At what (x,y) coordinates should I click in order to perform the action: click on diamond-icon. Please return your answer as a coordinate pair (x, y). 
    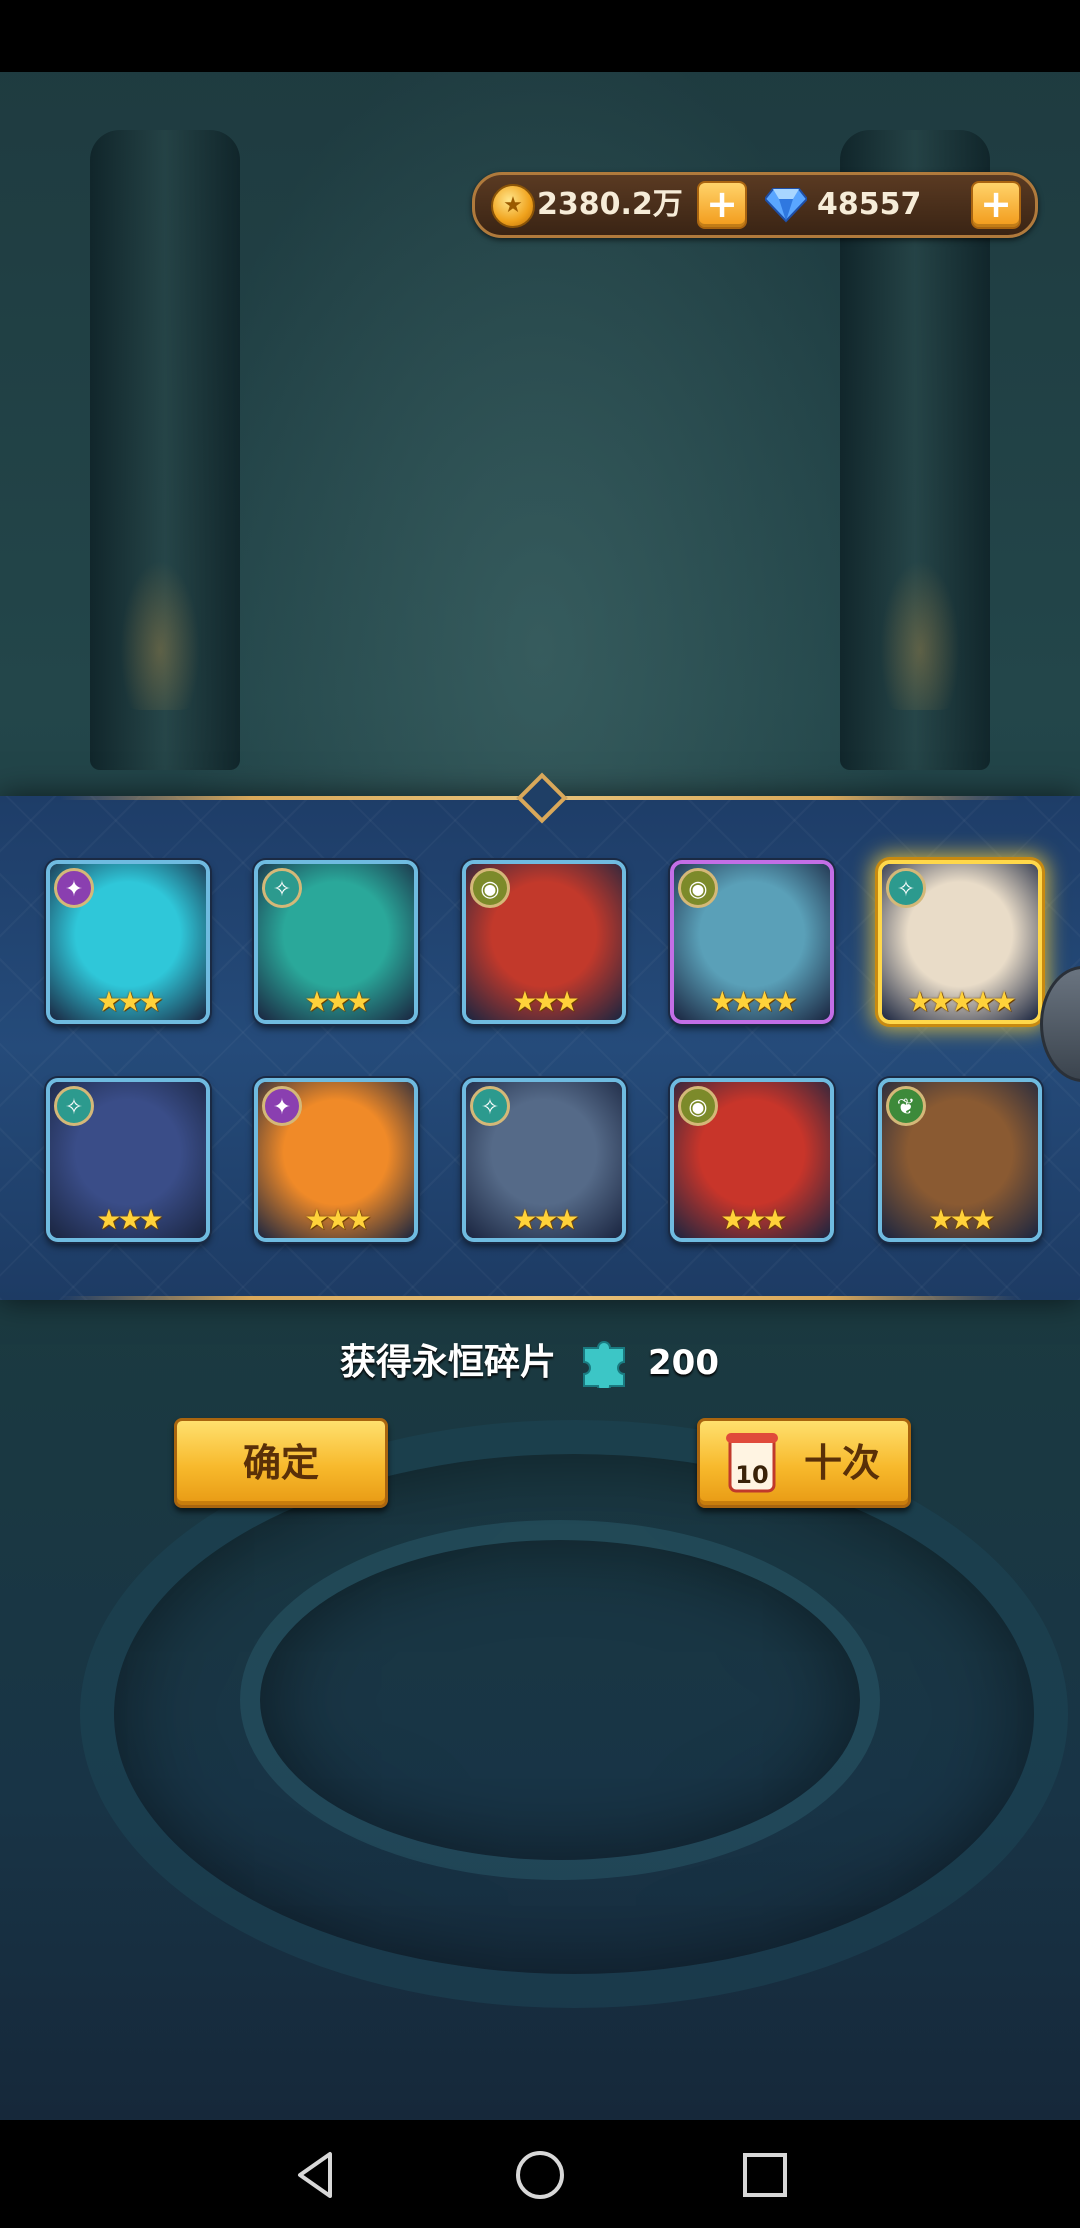
    Looking at the image, I should click on (786, 205).